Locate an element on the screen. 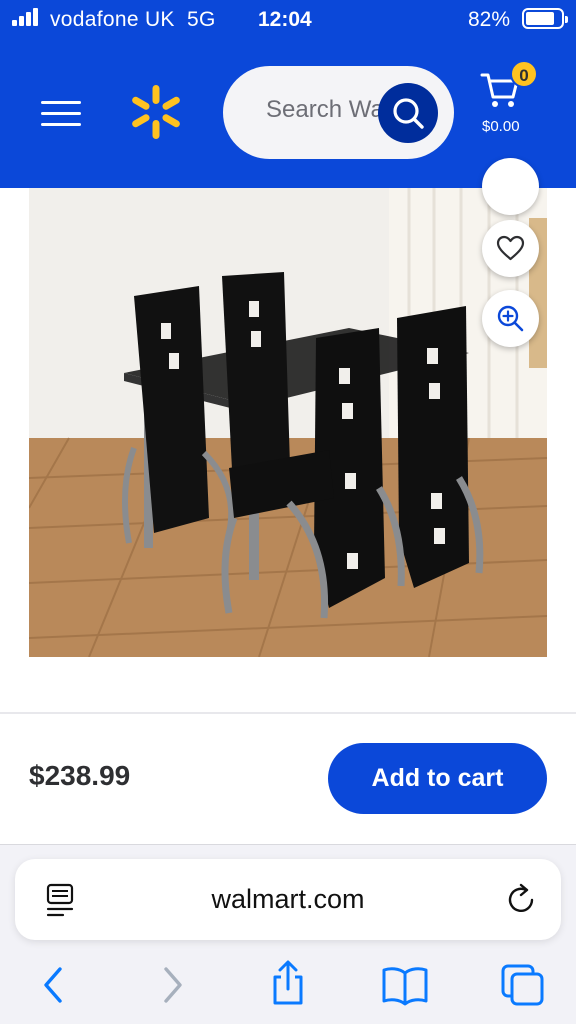  share-product-button is located at coordinates (510, 186).